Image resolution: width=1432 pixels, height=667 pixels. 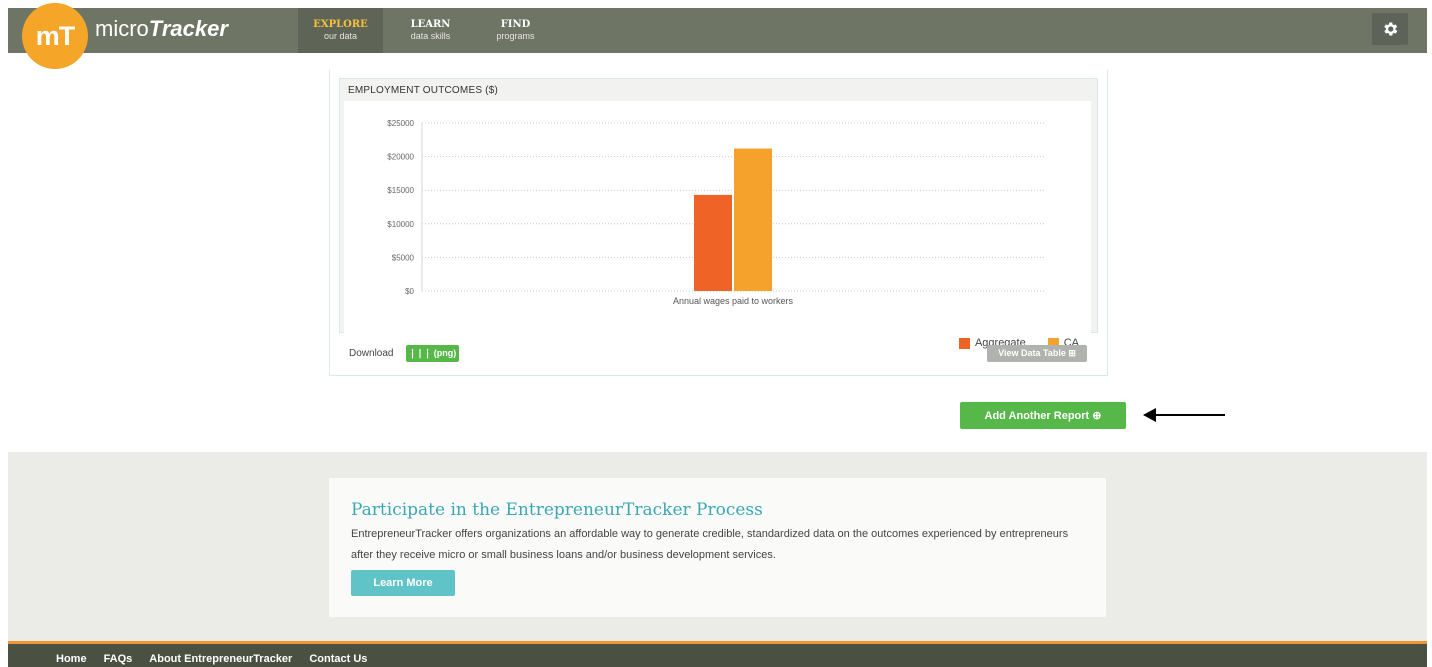 I want to click on nav-tab-find-title: FIND, so click(x=515, y=24).